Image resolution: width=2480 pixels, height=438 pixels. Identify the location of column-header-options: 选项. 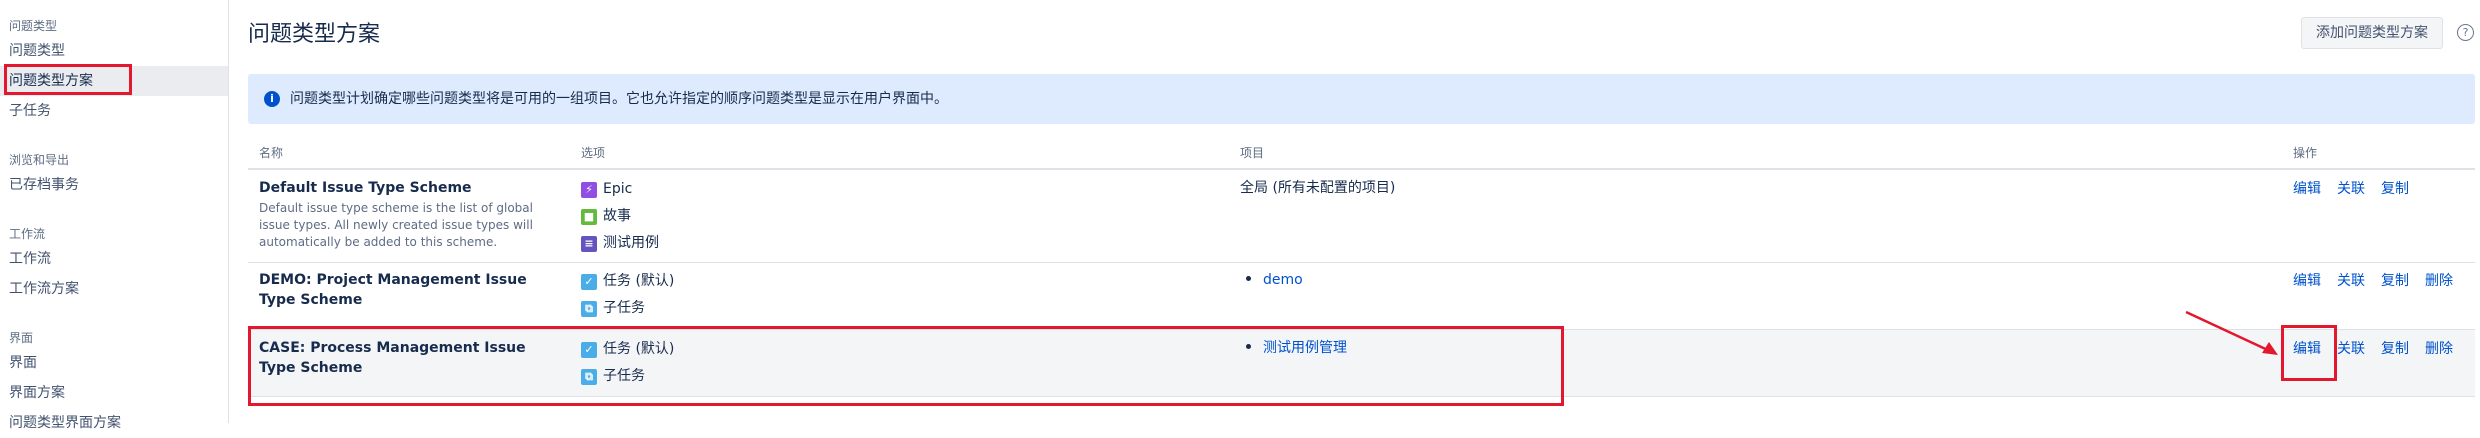
(593, 153).